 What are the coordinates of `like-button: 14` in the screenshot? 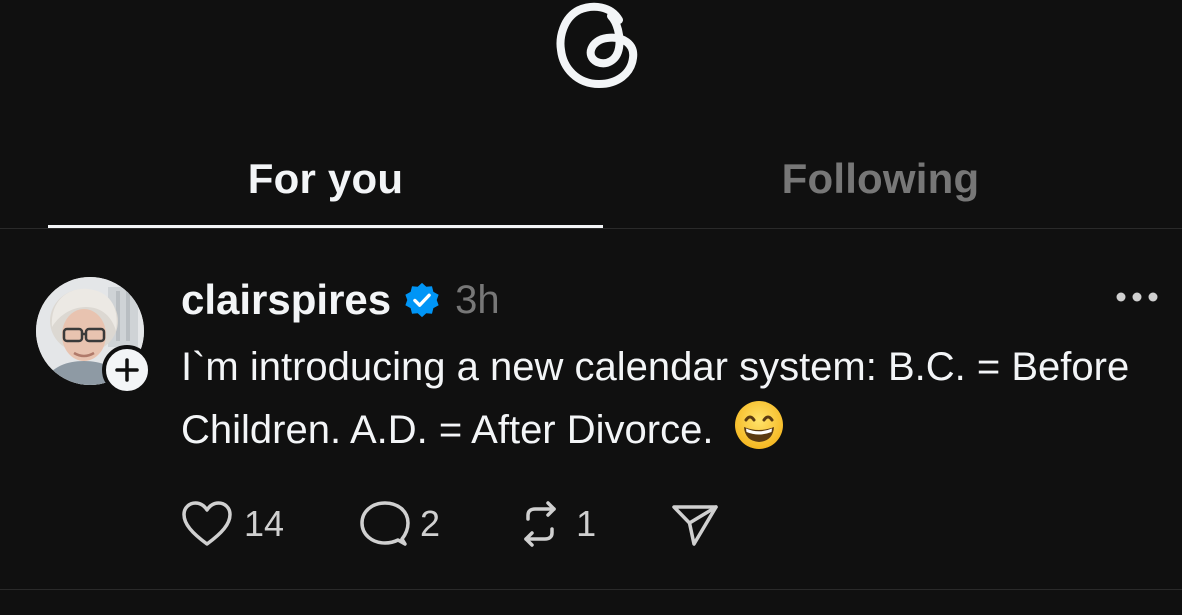 It's located at (232, 524).